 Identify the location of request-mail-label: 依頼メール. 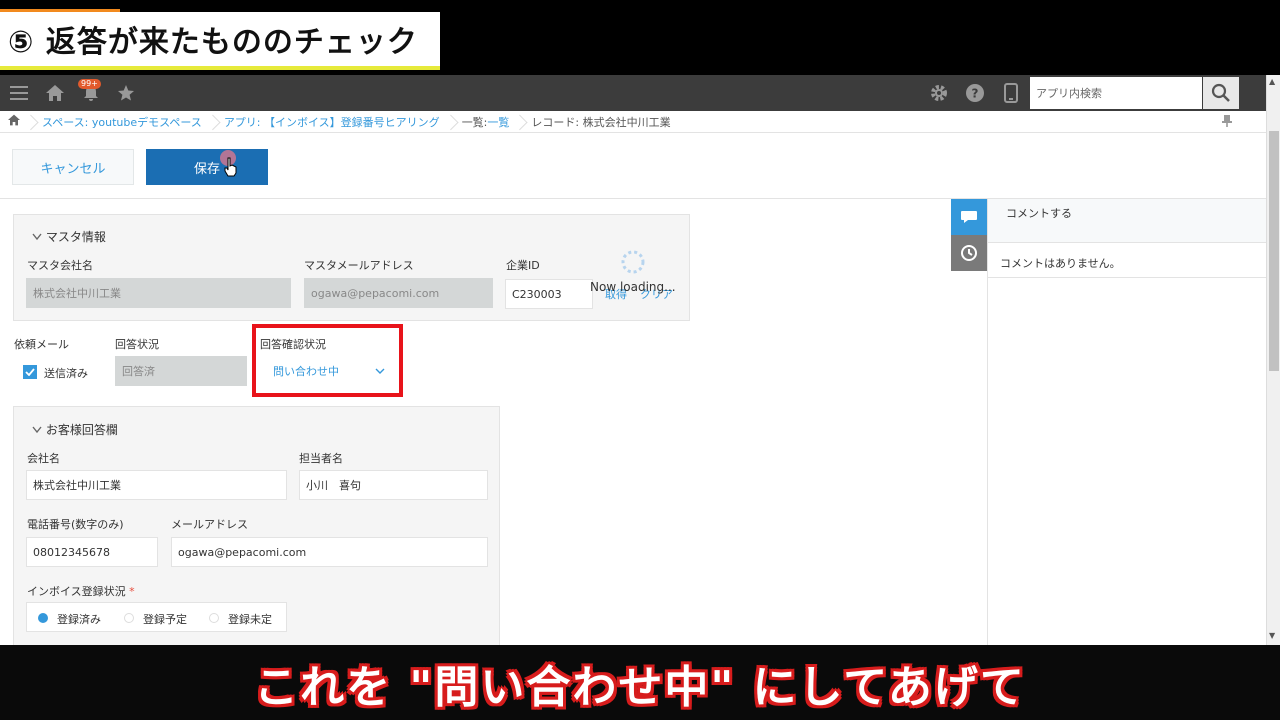
(41, 344).